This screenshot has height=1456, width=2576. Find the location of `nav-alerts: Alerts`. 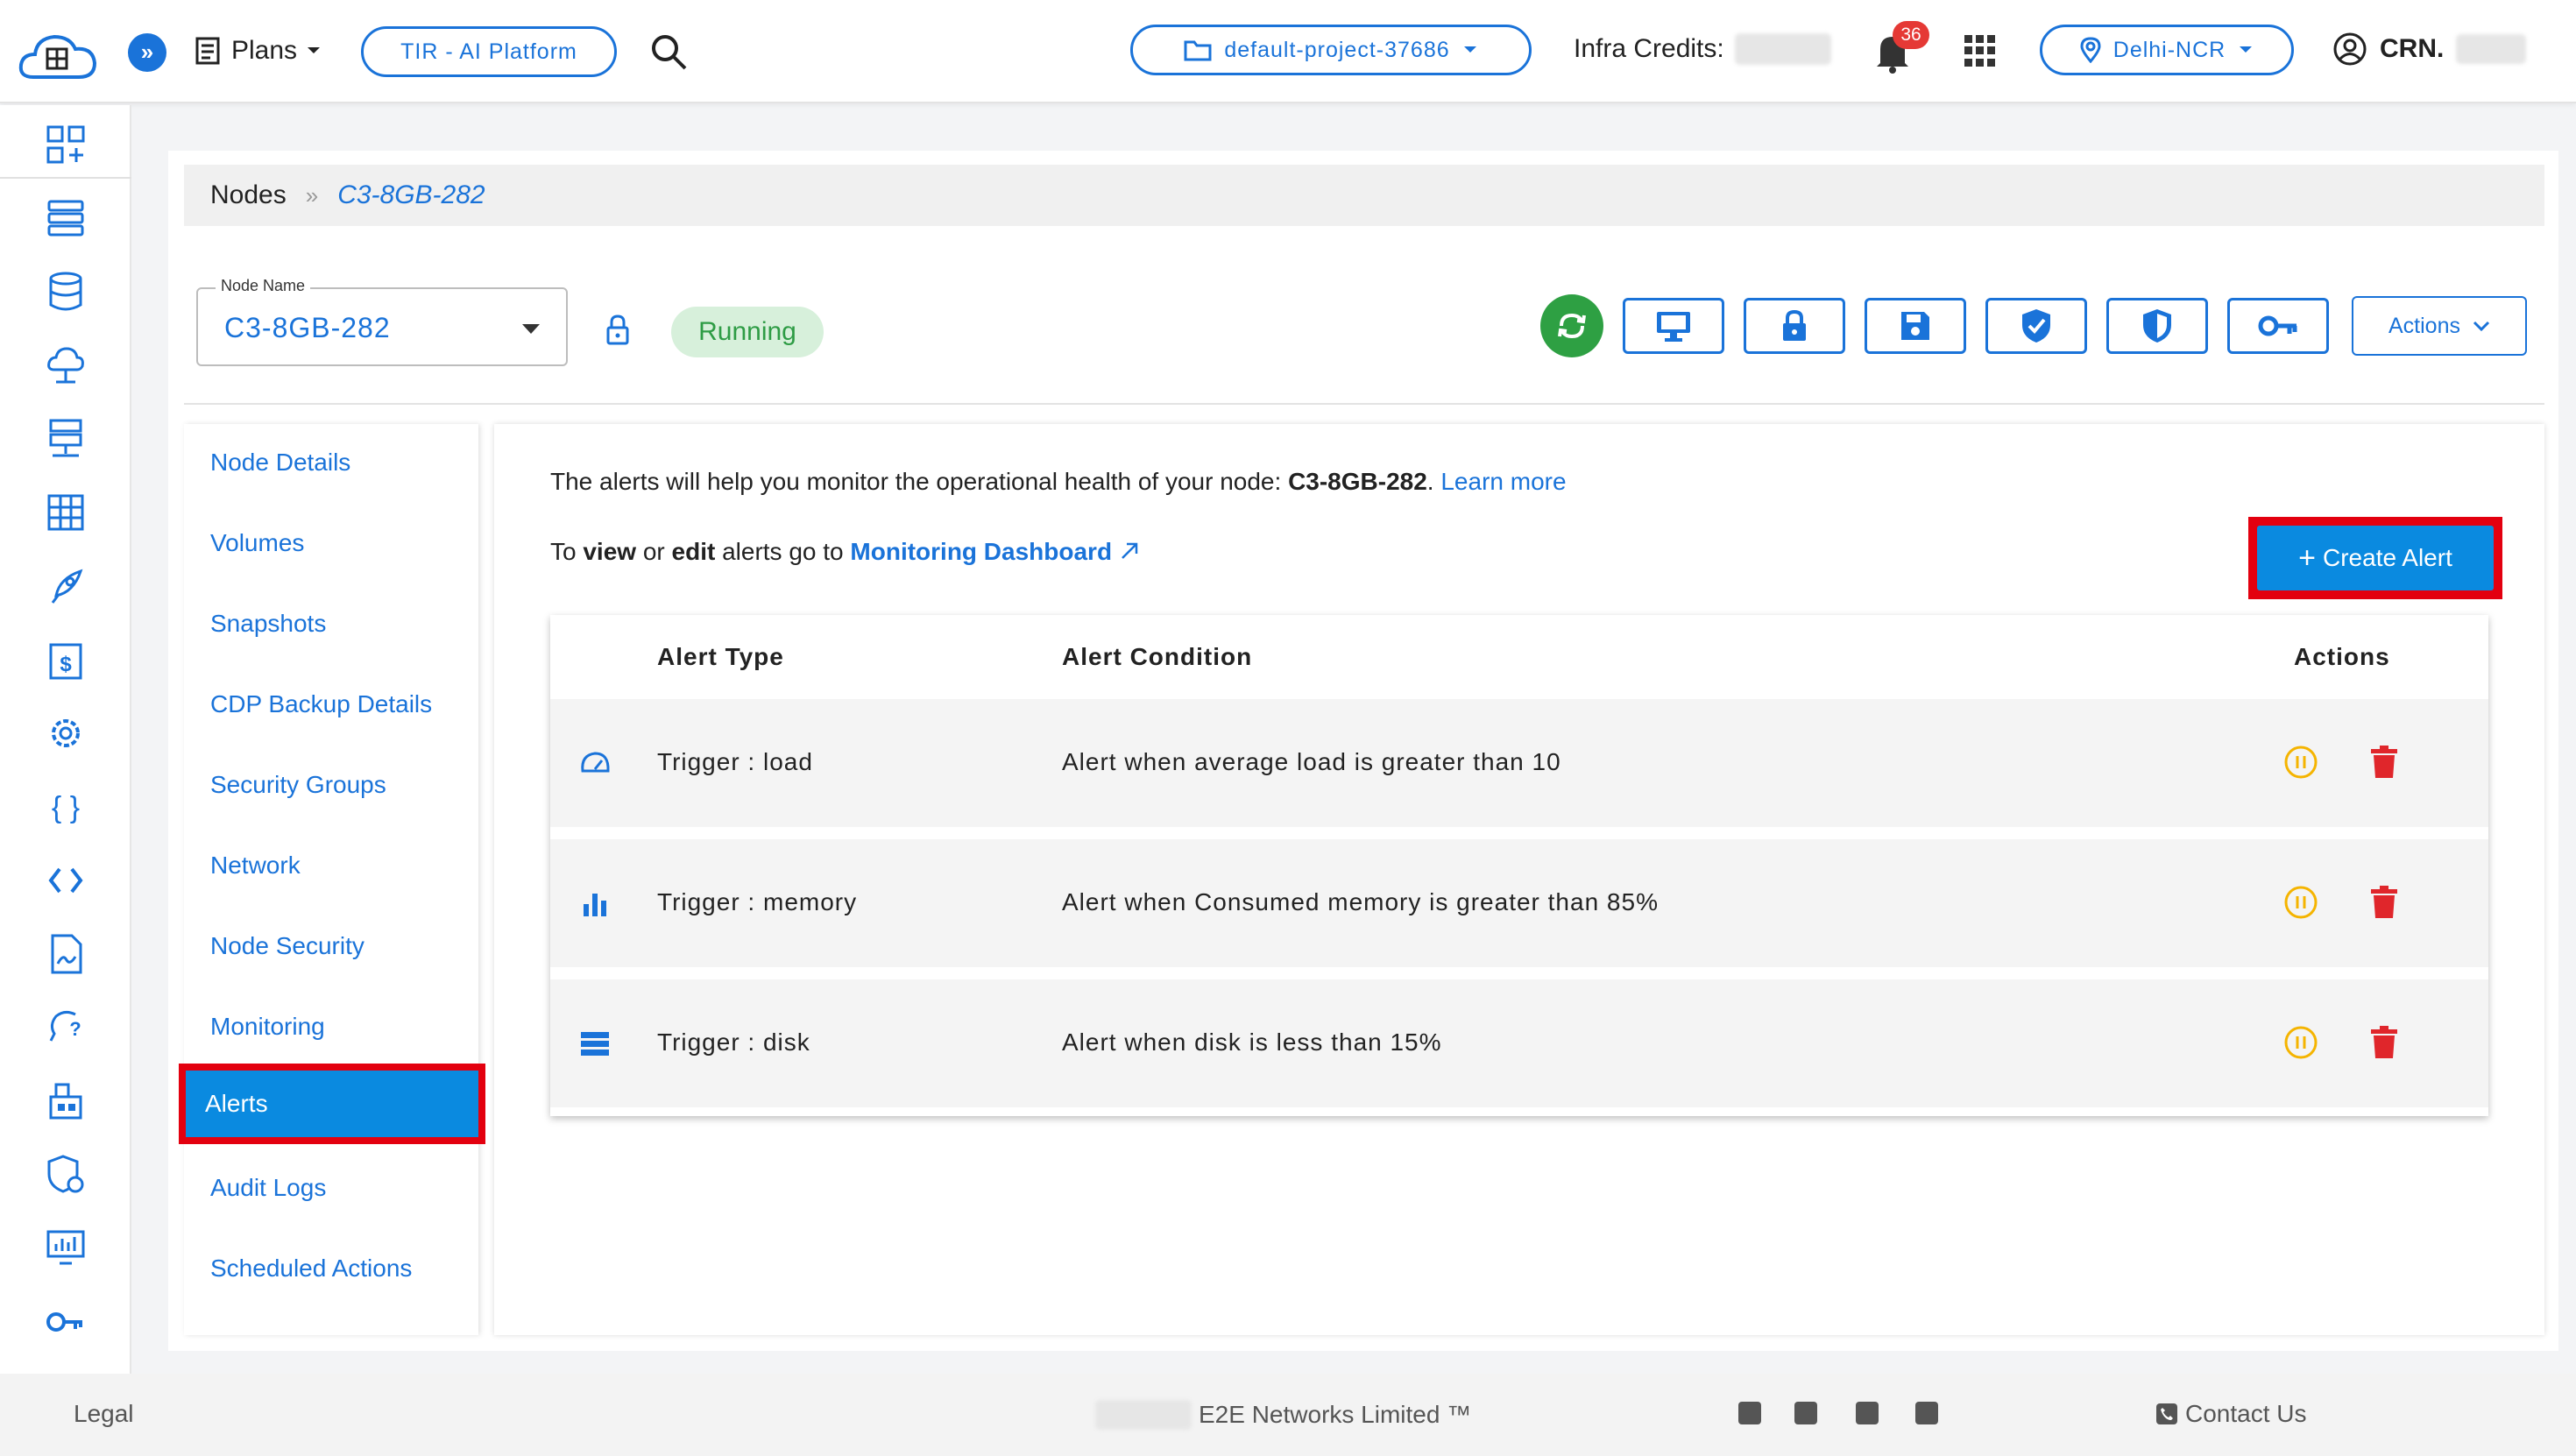

nav-alerts: Alerts is located at coordinates (332, 1104).